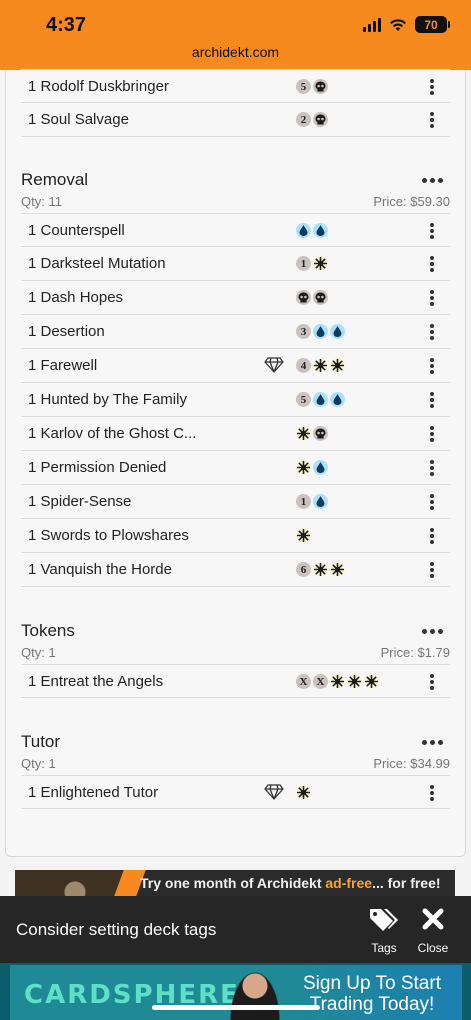 This screenshot has width=471, height=1020. Describe the element at coordinates (303, 86) in the screenshot. I see `mana-generic-symbol: 5` at that location.